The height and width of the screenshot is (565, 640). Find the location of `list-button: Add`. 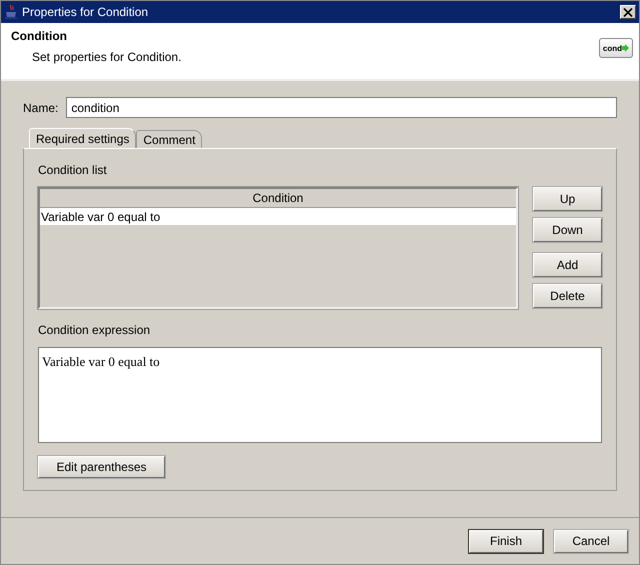

list-button: Add is located at coordinates (567, 265).